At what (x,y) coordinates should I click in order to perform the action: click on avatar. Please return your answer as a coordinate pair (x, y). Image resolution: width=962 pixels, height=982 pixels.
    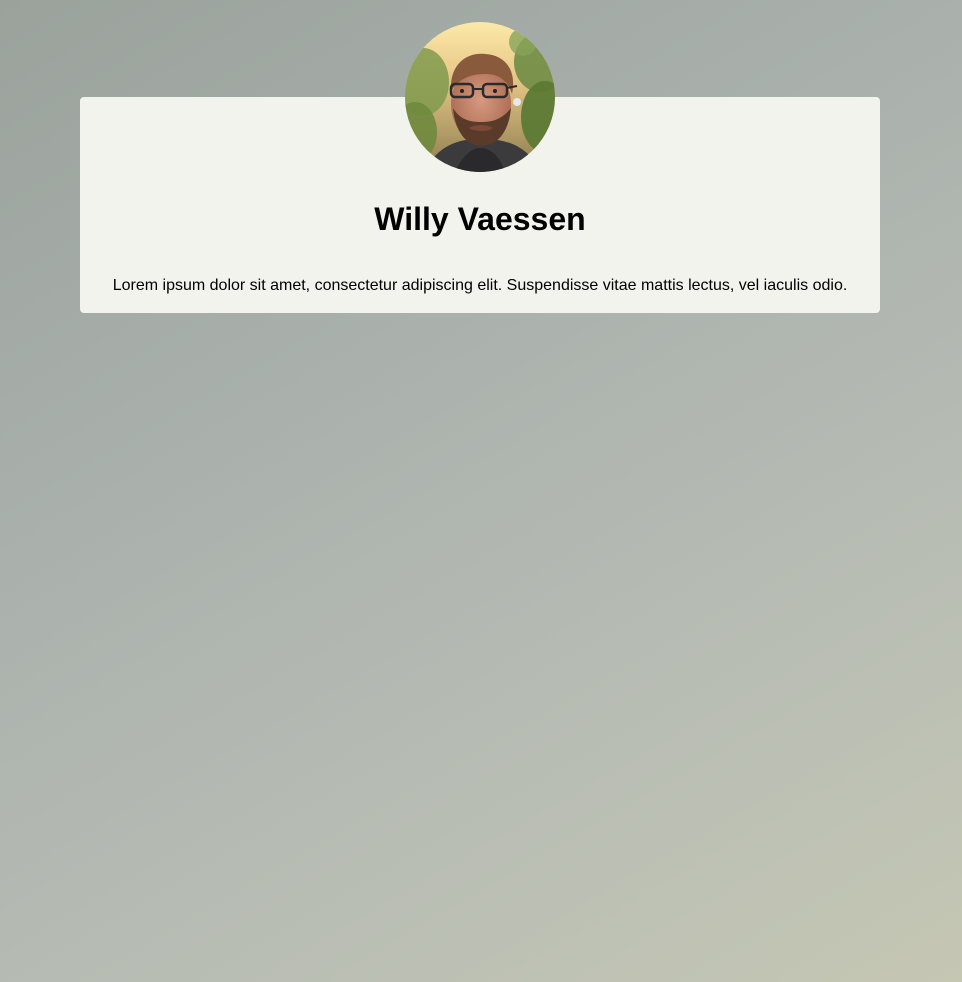
    Looking at the image, I should click on (480, 97).